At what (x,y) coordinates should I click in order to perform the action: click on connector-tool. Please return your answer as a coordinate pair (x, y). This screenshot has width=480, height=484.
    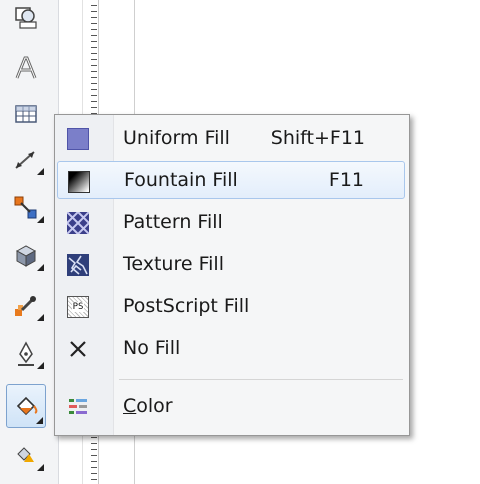
    Looking at the image, I should click on (26, 208).